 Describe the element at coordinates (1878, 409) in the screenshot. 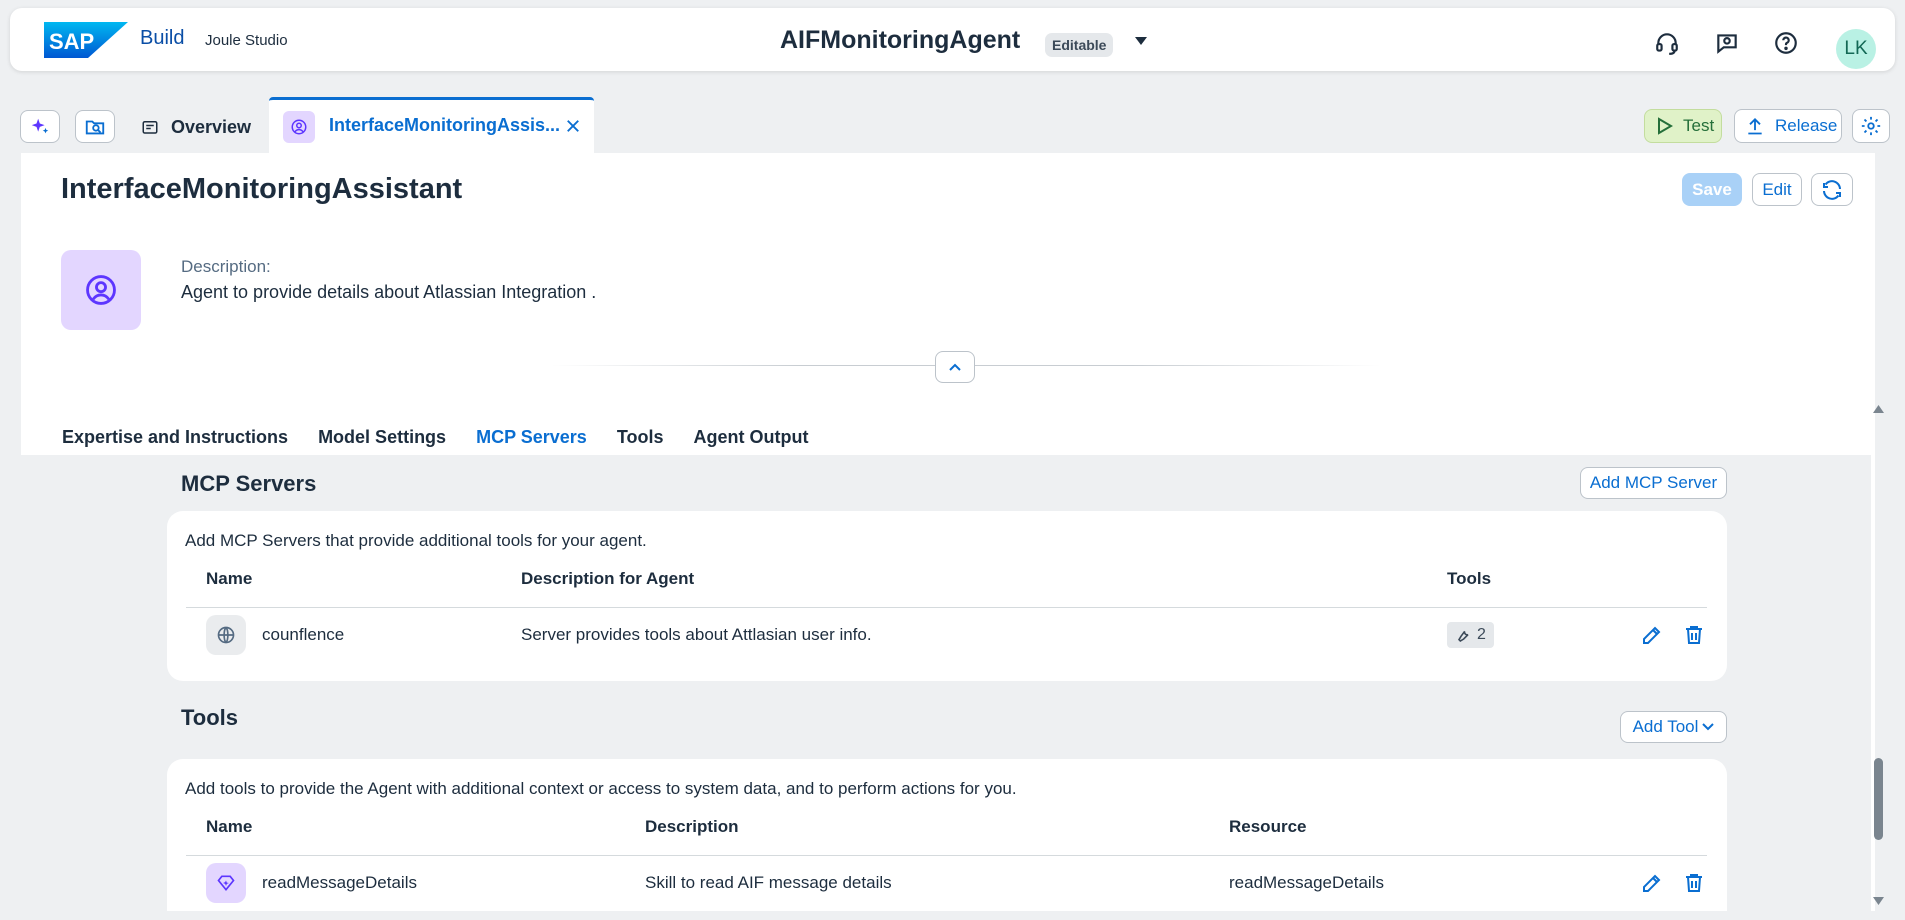

I see `scroll-up-arrow-icon` at that location.